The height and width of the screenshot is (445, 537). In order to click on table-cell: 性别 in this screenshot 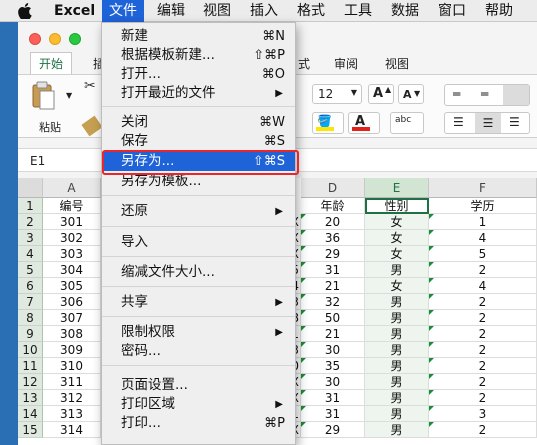, I will do `click(397, 206)`.